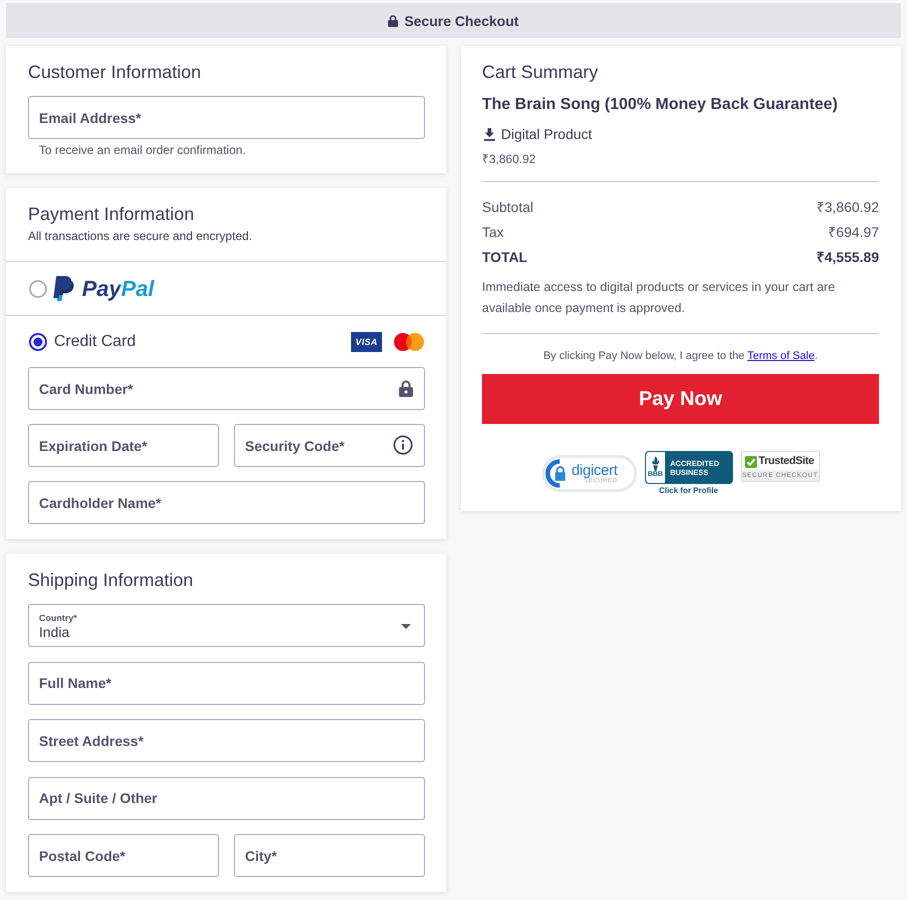 This screenshot has height=900, width=907. I want to click on section-title: Customer Information, so click(115, 72).